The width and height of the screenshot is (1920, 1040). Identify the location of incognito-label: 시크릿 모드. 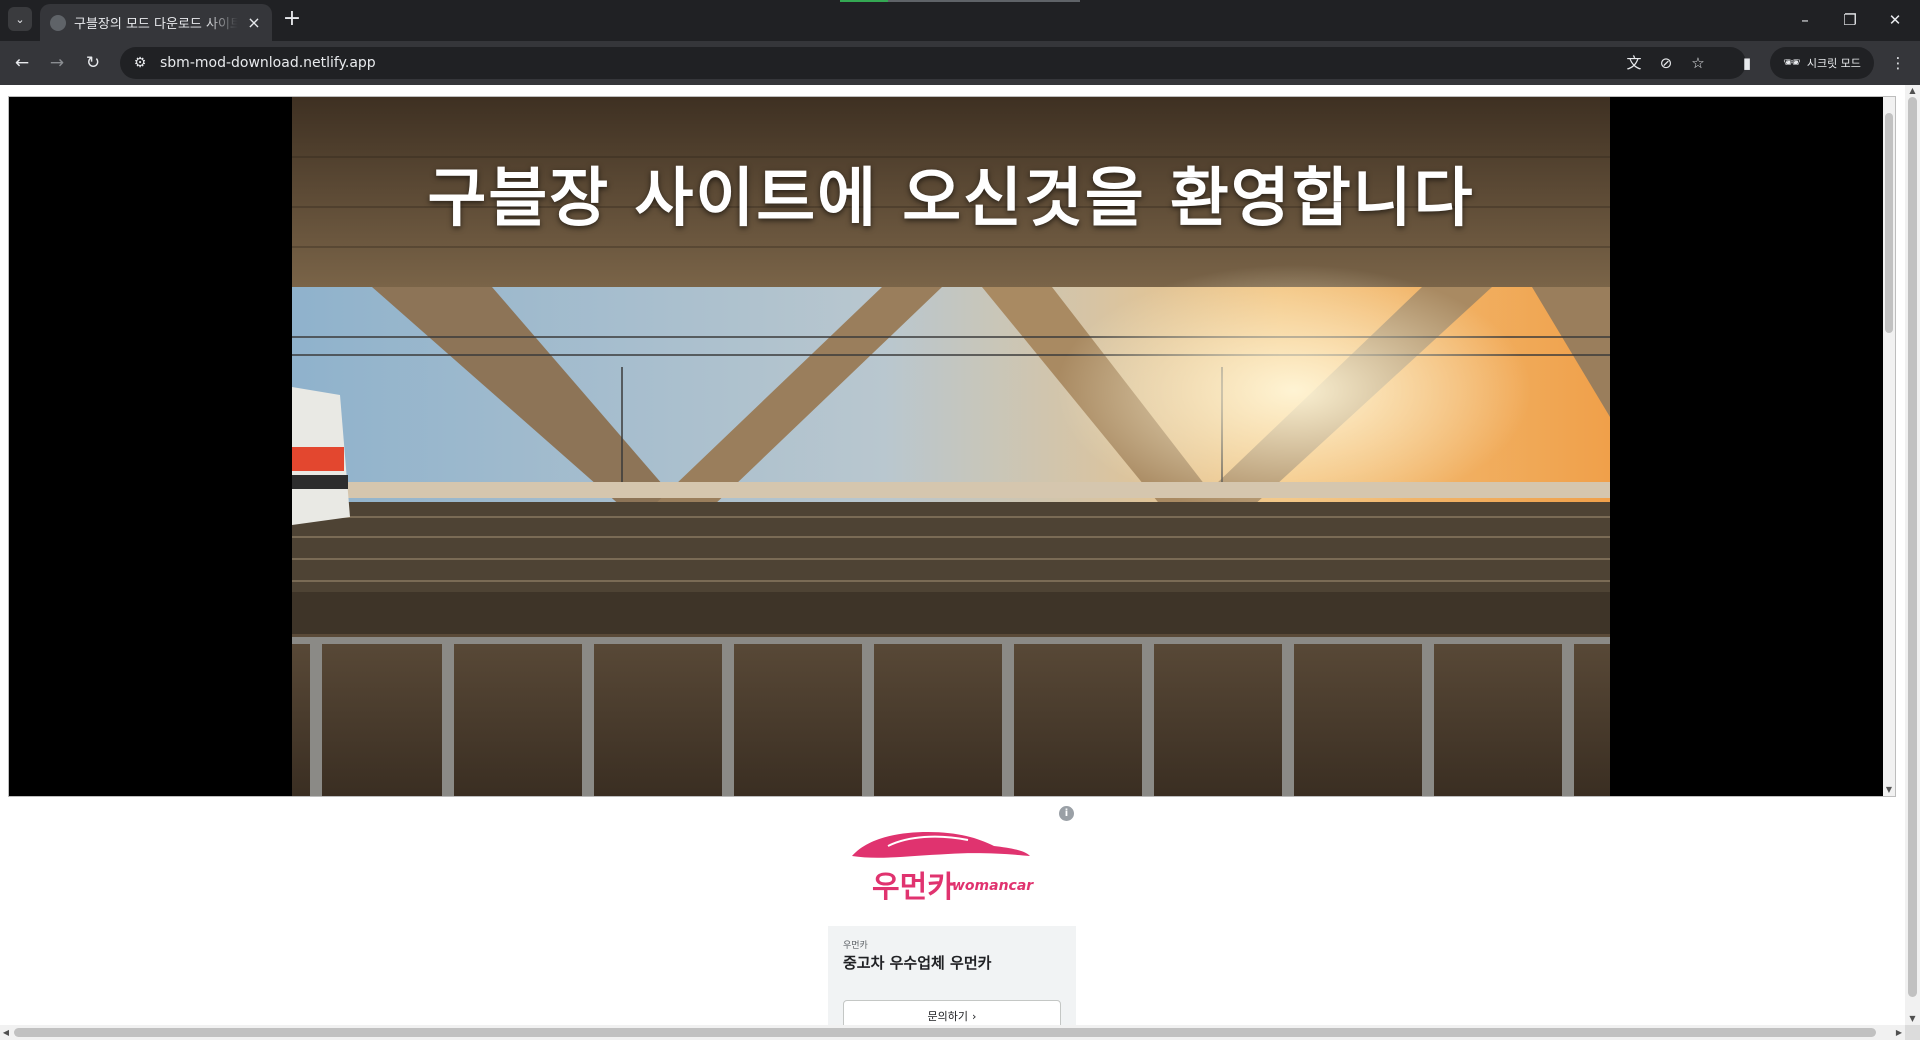
(1833, 63).